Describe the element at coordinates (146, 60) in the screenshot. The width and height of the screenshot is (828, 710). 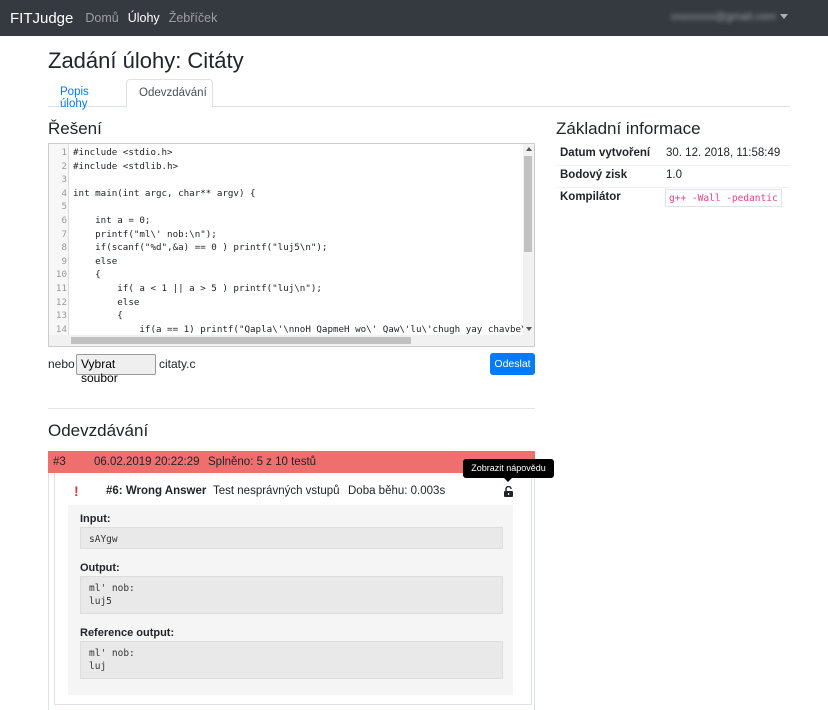
I see `page-title: Zadání úlohy: Citáty` at that location.